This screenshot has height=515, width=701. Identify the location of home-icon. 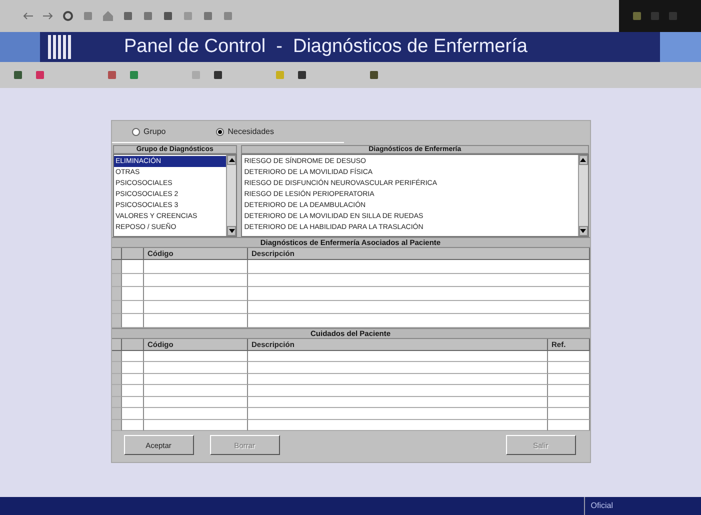
(108, 16).